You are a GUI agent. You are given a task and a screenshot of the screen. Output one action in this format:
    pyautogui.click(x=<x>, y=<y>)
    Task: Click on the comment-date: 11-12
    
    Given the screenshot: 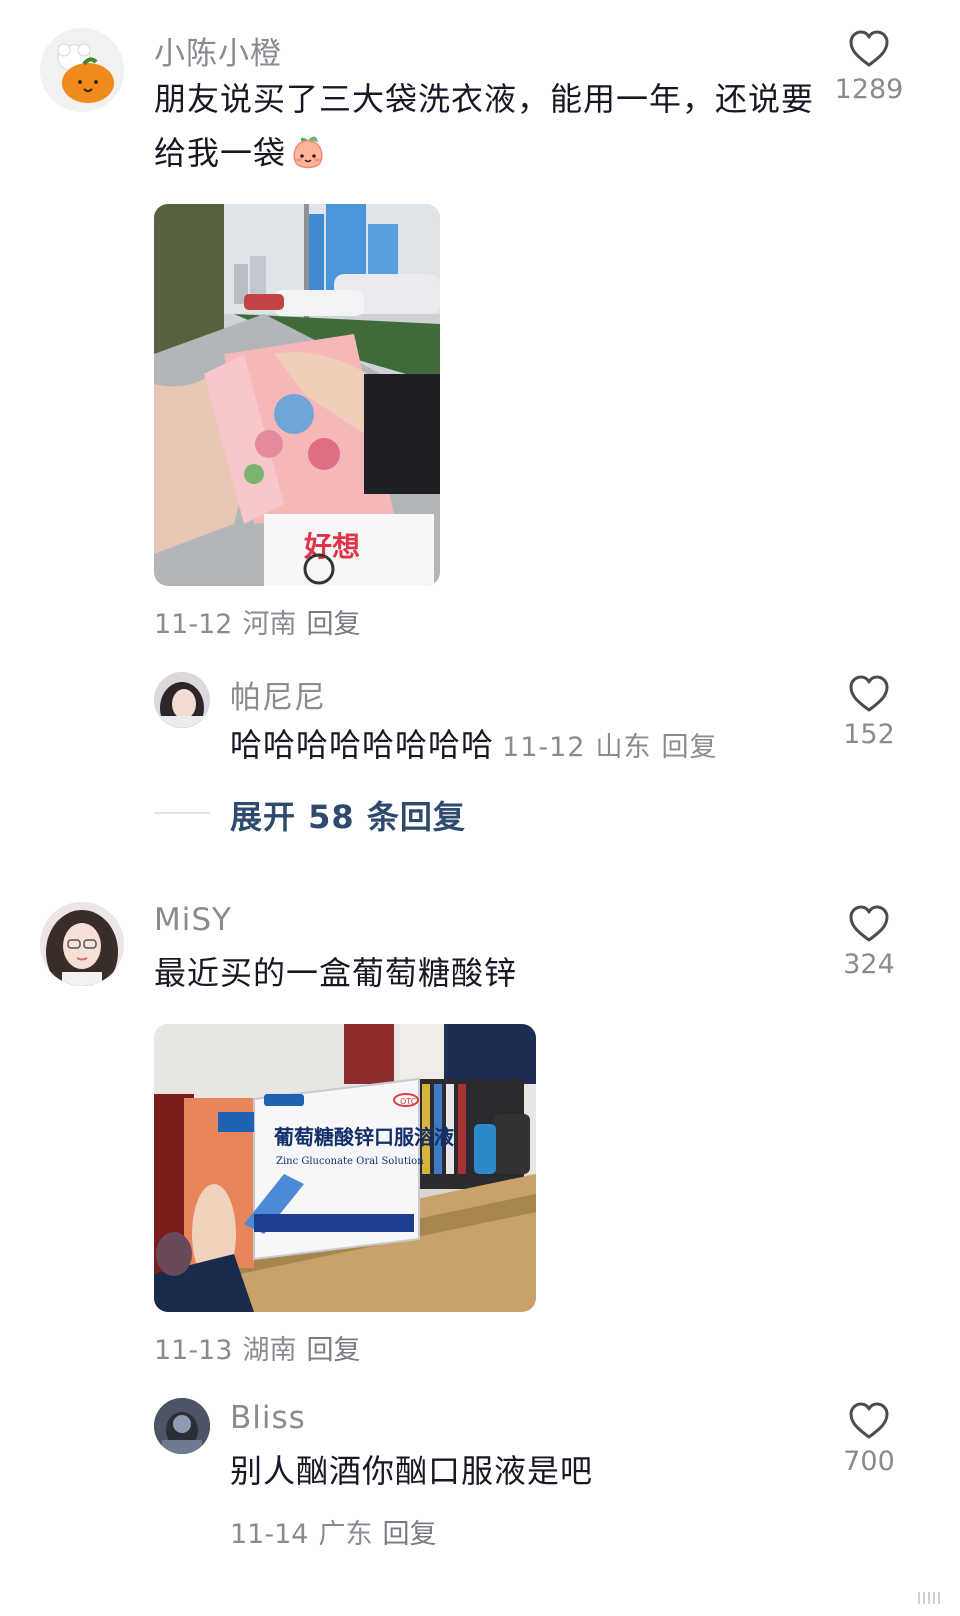 What is the action you would take?
    pyautogui.click(x=193, y=624)
    